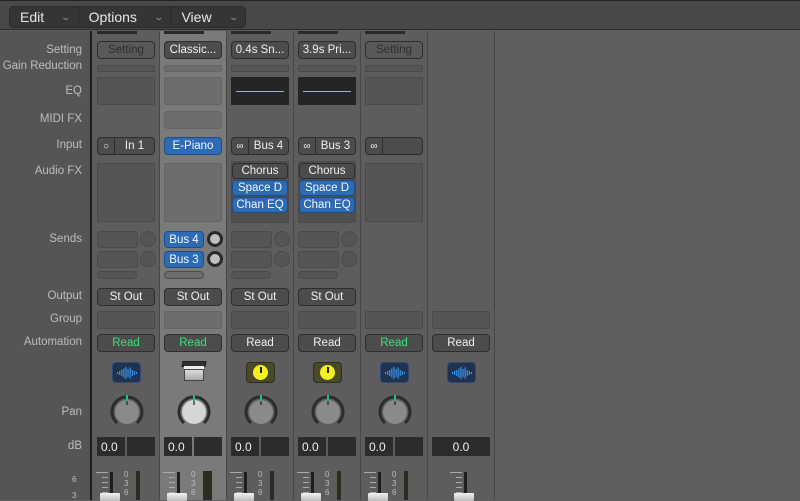 The image size is (800, 501). Describe the element at coordinates (126, 68) in the screenshot. I see `gain-reduction-meter` at that location.